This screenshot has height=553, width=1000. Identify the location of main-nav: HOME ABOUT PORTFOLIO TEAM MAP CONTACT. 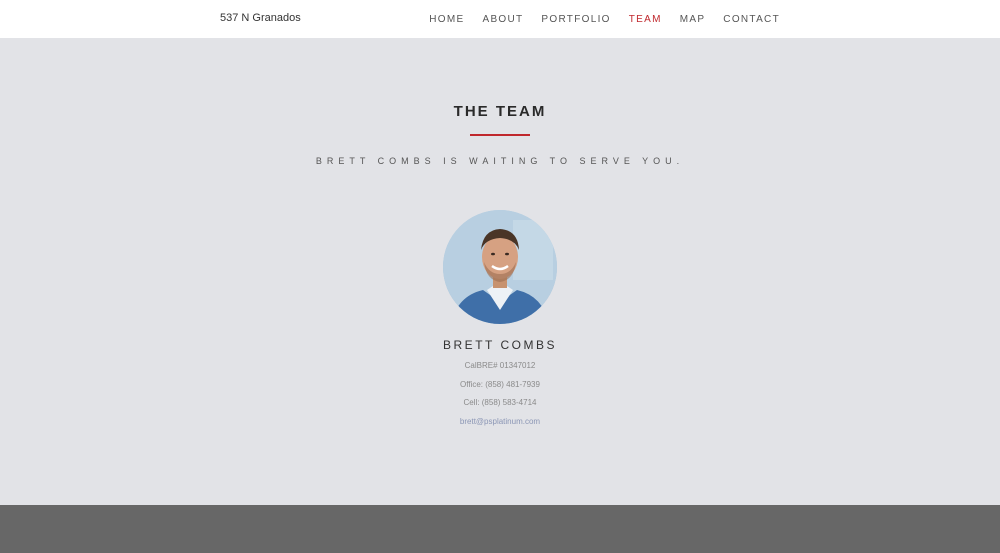
(604, 19).